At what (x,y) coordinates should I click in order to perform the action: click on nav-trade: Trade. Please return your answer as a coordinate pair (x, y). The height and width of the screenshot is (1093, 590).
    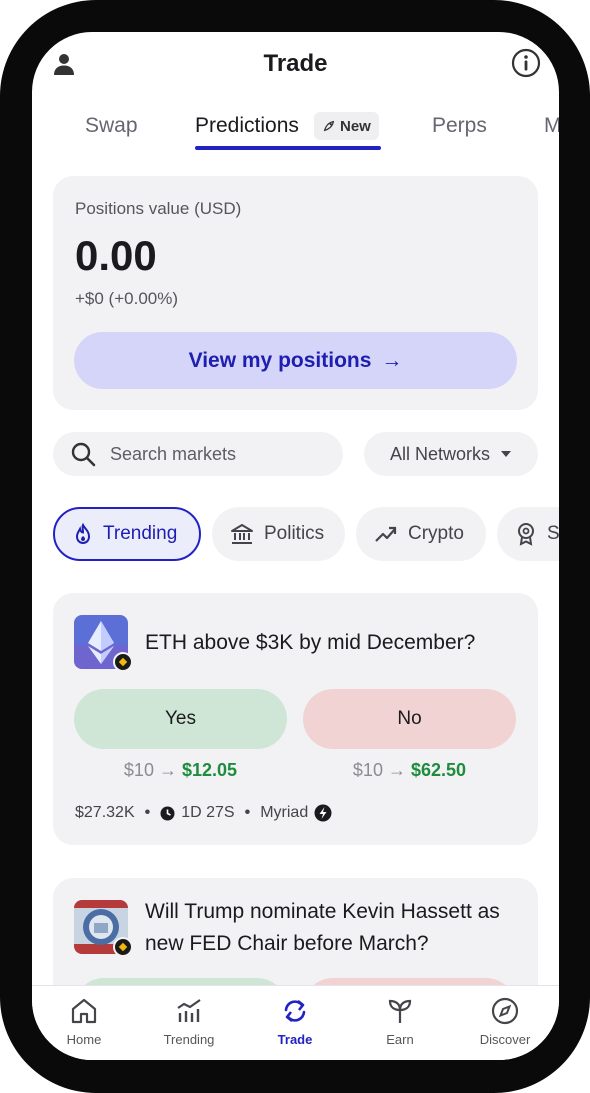
    Looking at the image, I should click on (295, 1021).